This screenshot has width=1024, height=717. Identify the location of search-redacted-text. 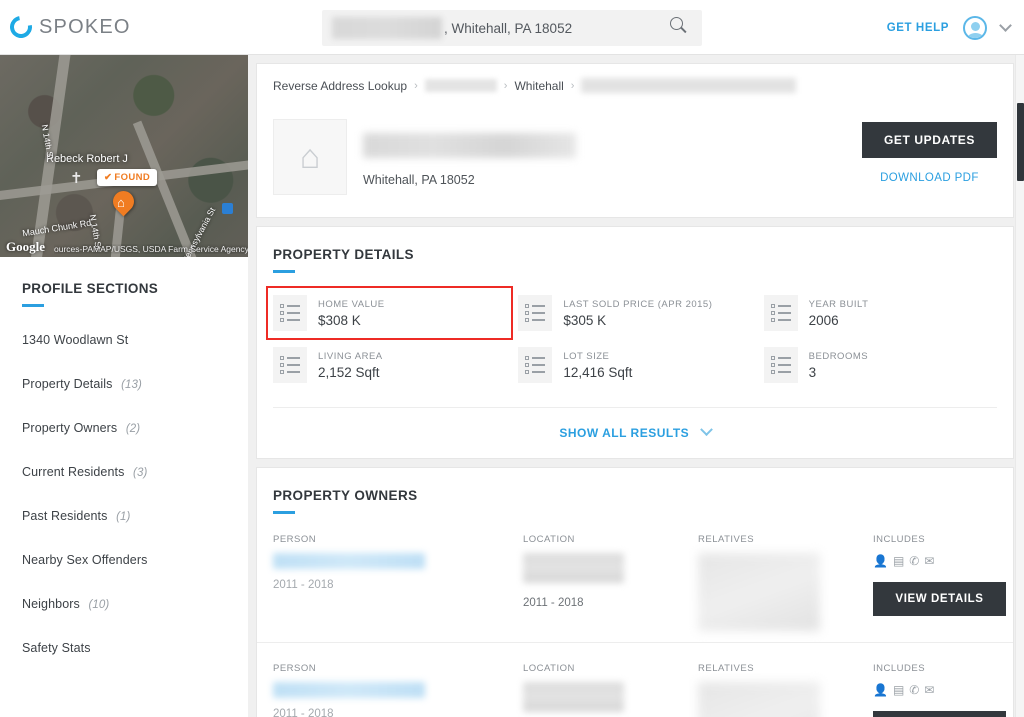
(387, 28).